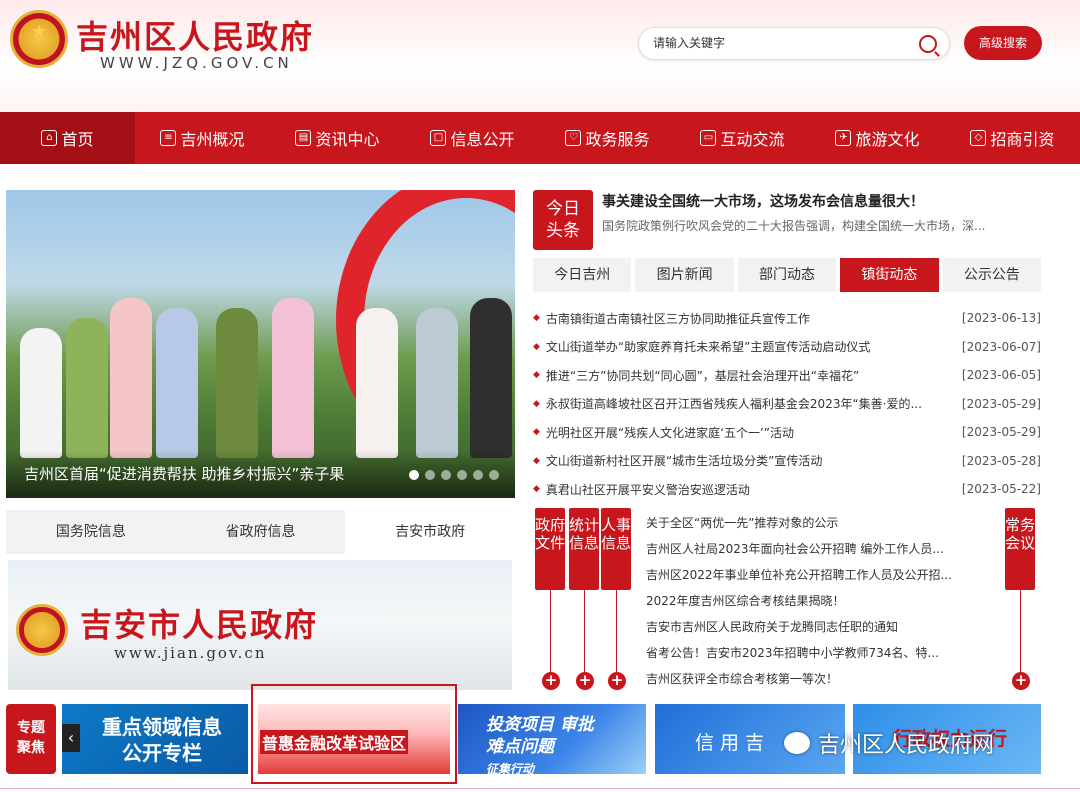 The image size is (1080, 792). Describe the element at coordinates (582, 275) in the screenshot. I see `tab-today-jizhou: 今日吉州` at that location.